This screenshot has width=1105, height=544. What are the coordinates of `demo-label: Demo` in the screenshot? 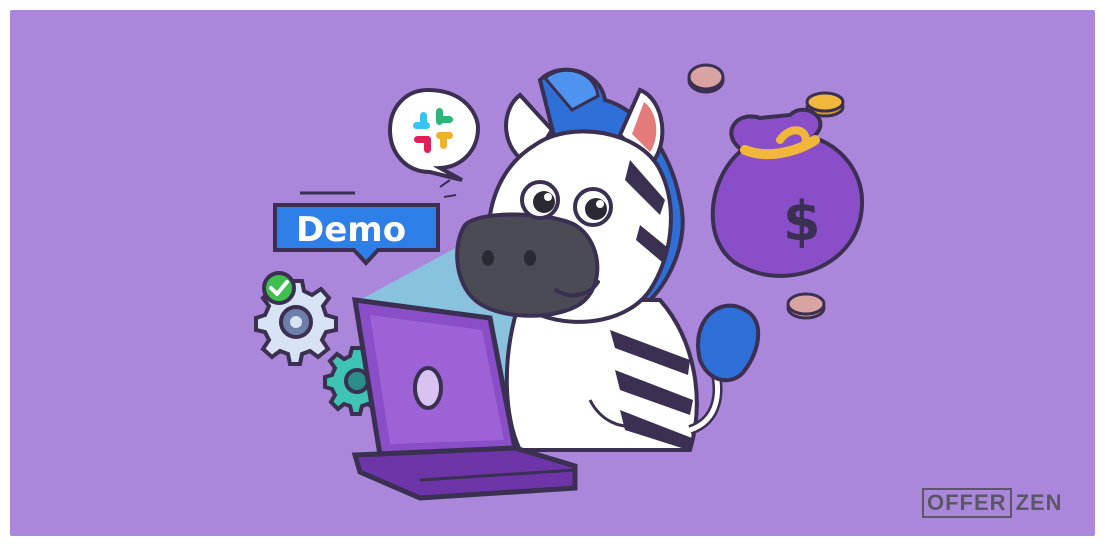 It's located at (351, 230).